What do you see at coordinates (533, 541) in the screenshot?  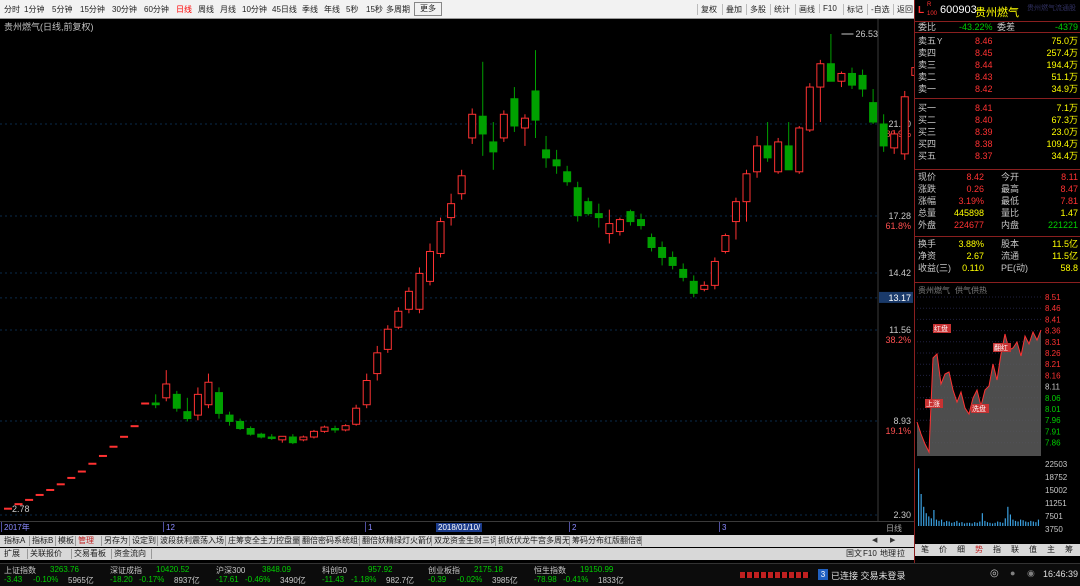 I see `indicator-tab: 抓妖伏龙牛宫多周无敌` at bounding box center [533, 541].